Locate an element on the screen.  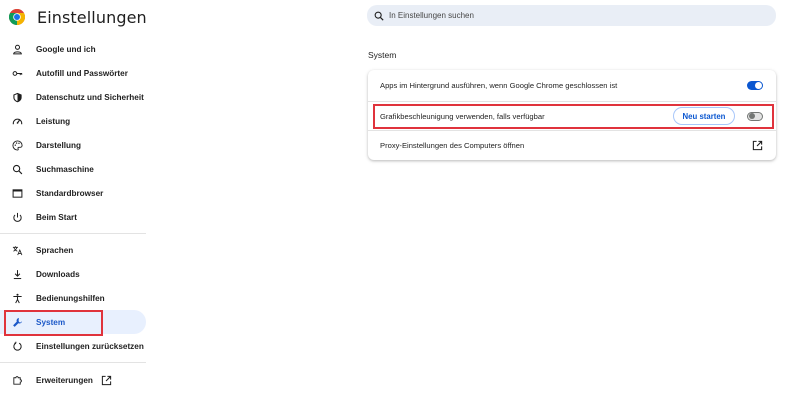
sidebar-item-label: Datenschutz und Sicherheit is located at coordinates (90, 97).